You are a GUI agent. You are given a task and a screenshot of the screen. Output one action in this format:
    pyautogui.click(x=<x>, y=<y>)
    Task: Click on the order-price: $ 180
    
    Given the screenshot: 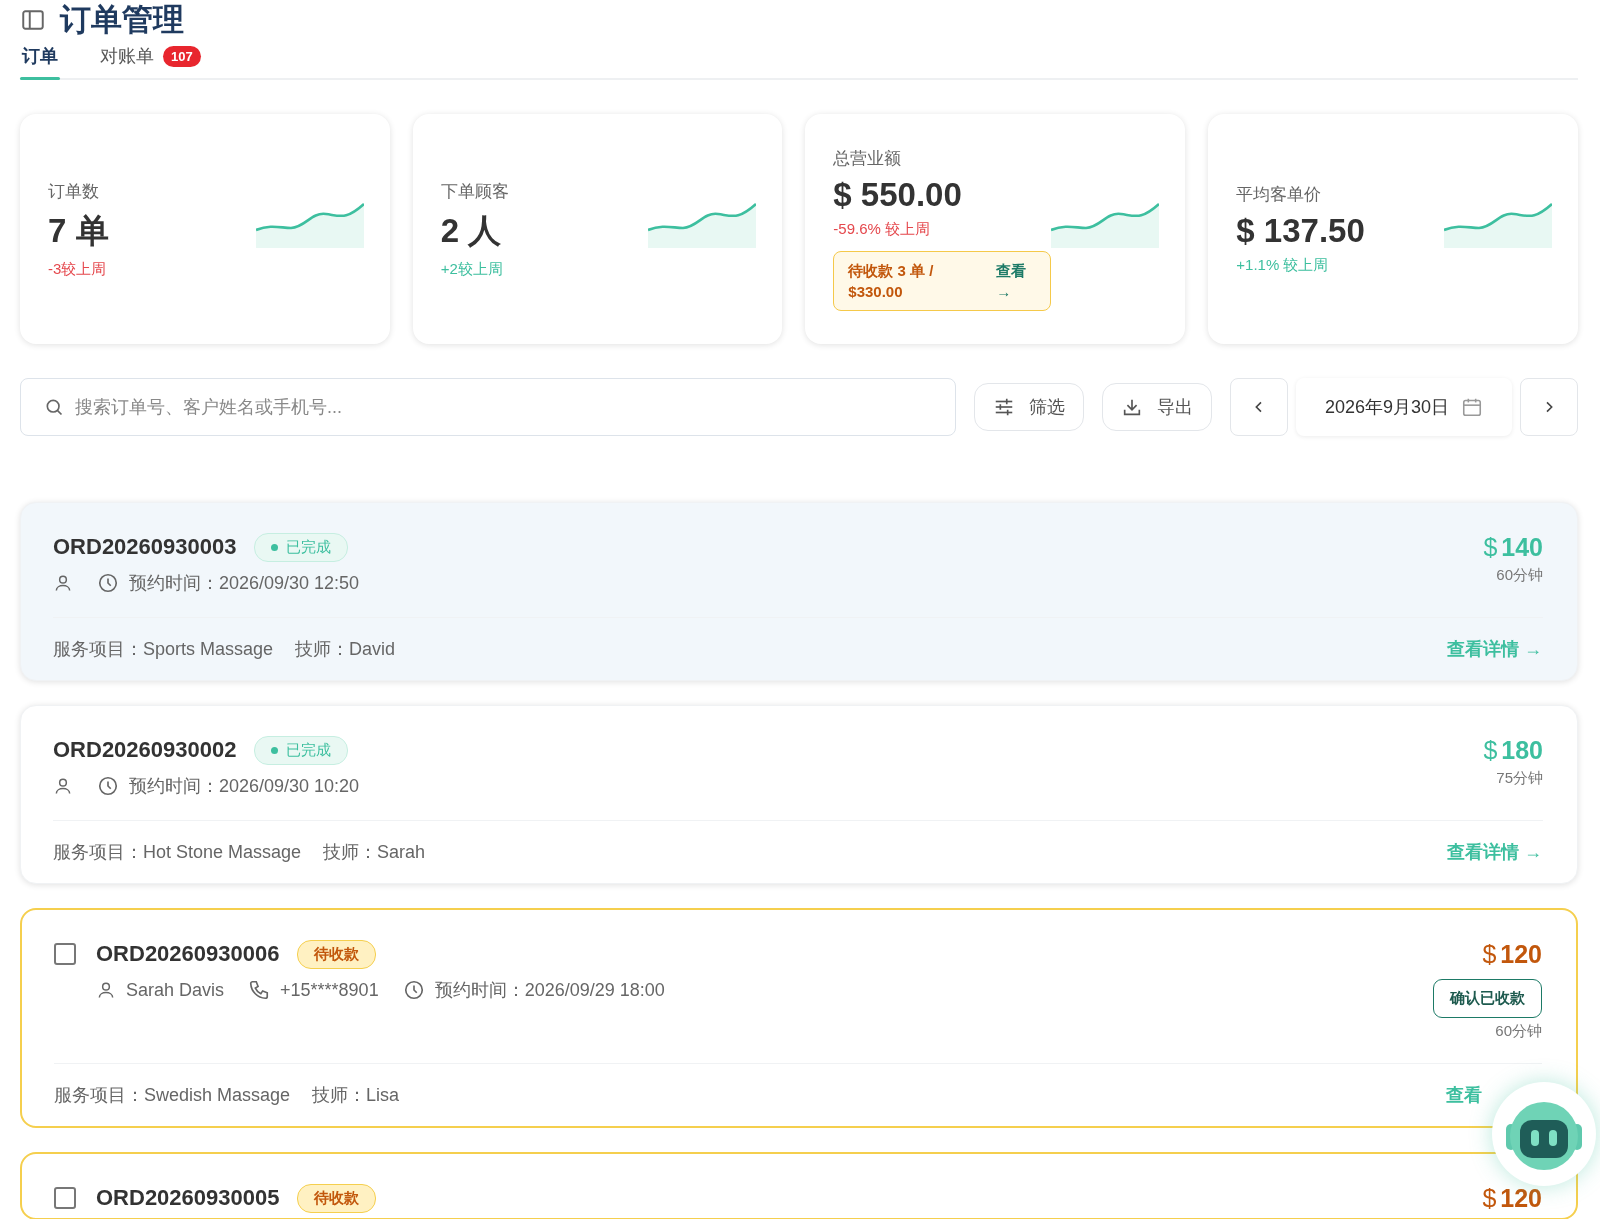 What is the action you would take?
    pyautogui.click(x=1513, y=750)
    